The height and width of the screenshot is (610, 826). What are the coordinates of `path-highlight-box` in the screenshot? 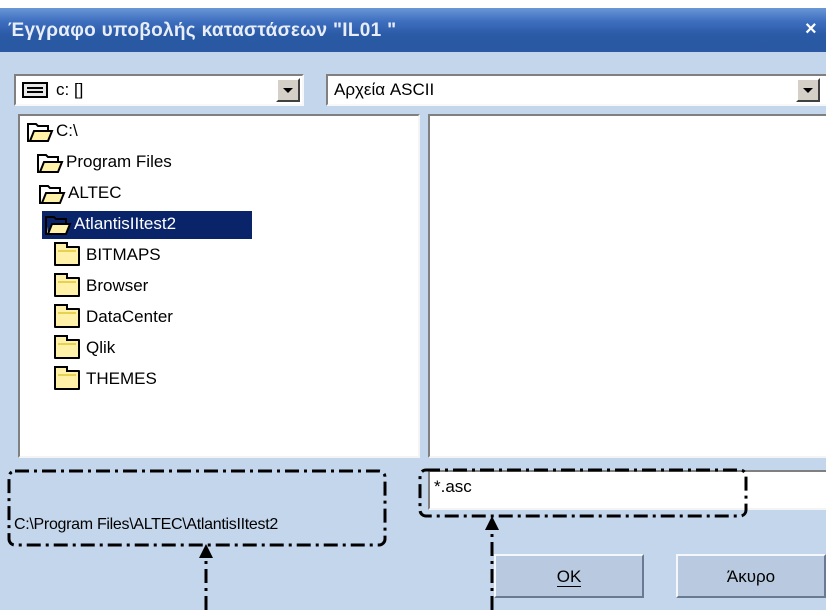 It's located at (197, 508).